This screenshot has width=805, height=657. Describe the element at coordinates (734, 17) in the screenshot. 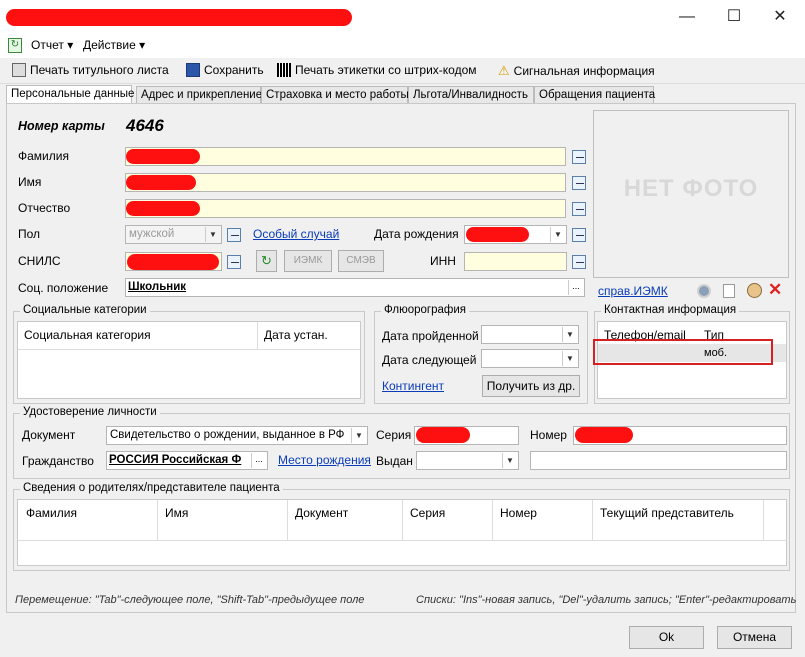

I see `maximize-button: ☐` at that location.